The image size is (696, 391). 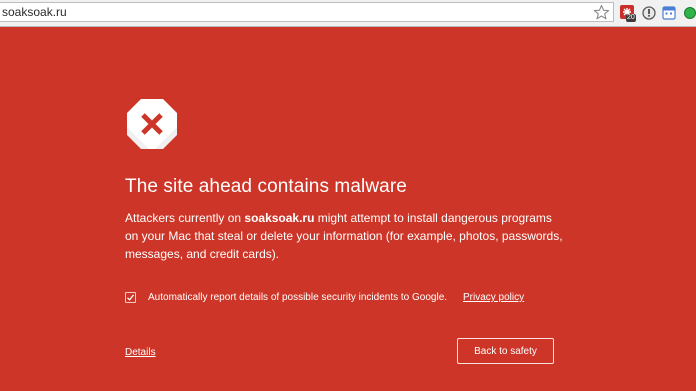 I want to click on malware-warning-icon, so click(x=152, y=124).